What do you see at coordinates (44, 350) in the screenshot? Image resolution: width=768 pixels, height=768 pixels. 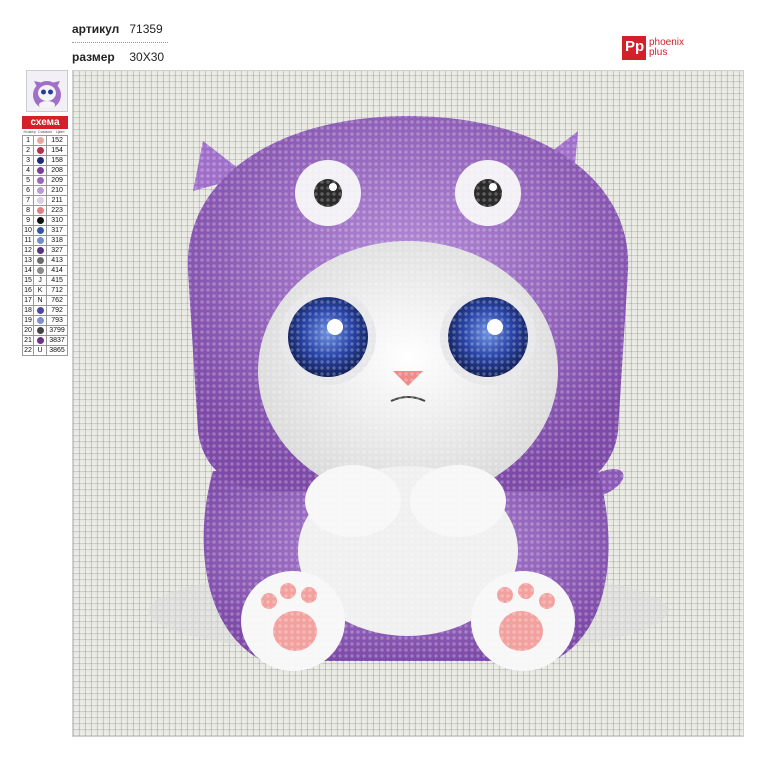 I see `legend-row: 22 U 3865` at bounding box center [44, 350].